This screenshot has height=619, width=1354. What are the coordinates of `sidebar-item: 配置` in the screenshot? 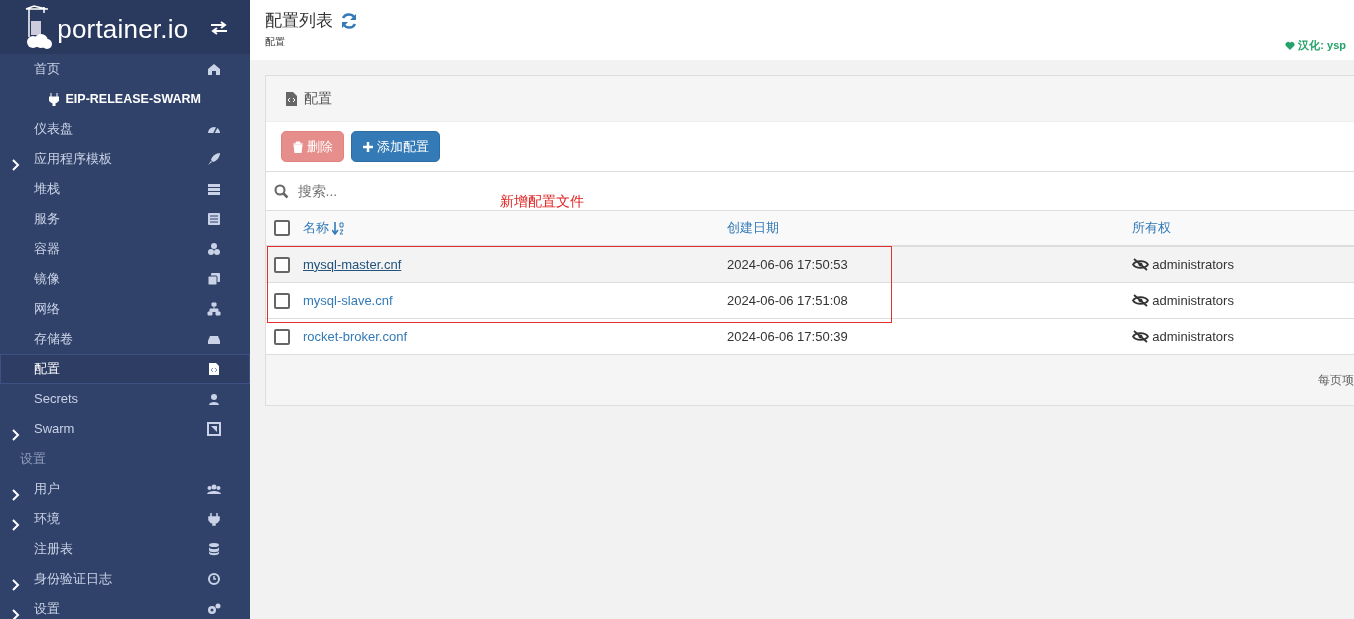 It's located at (125, 369).